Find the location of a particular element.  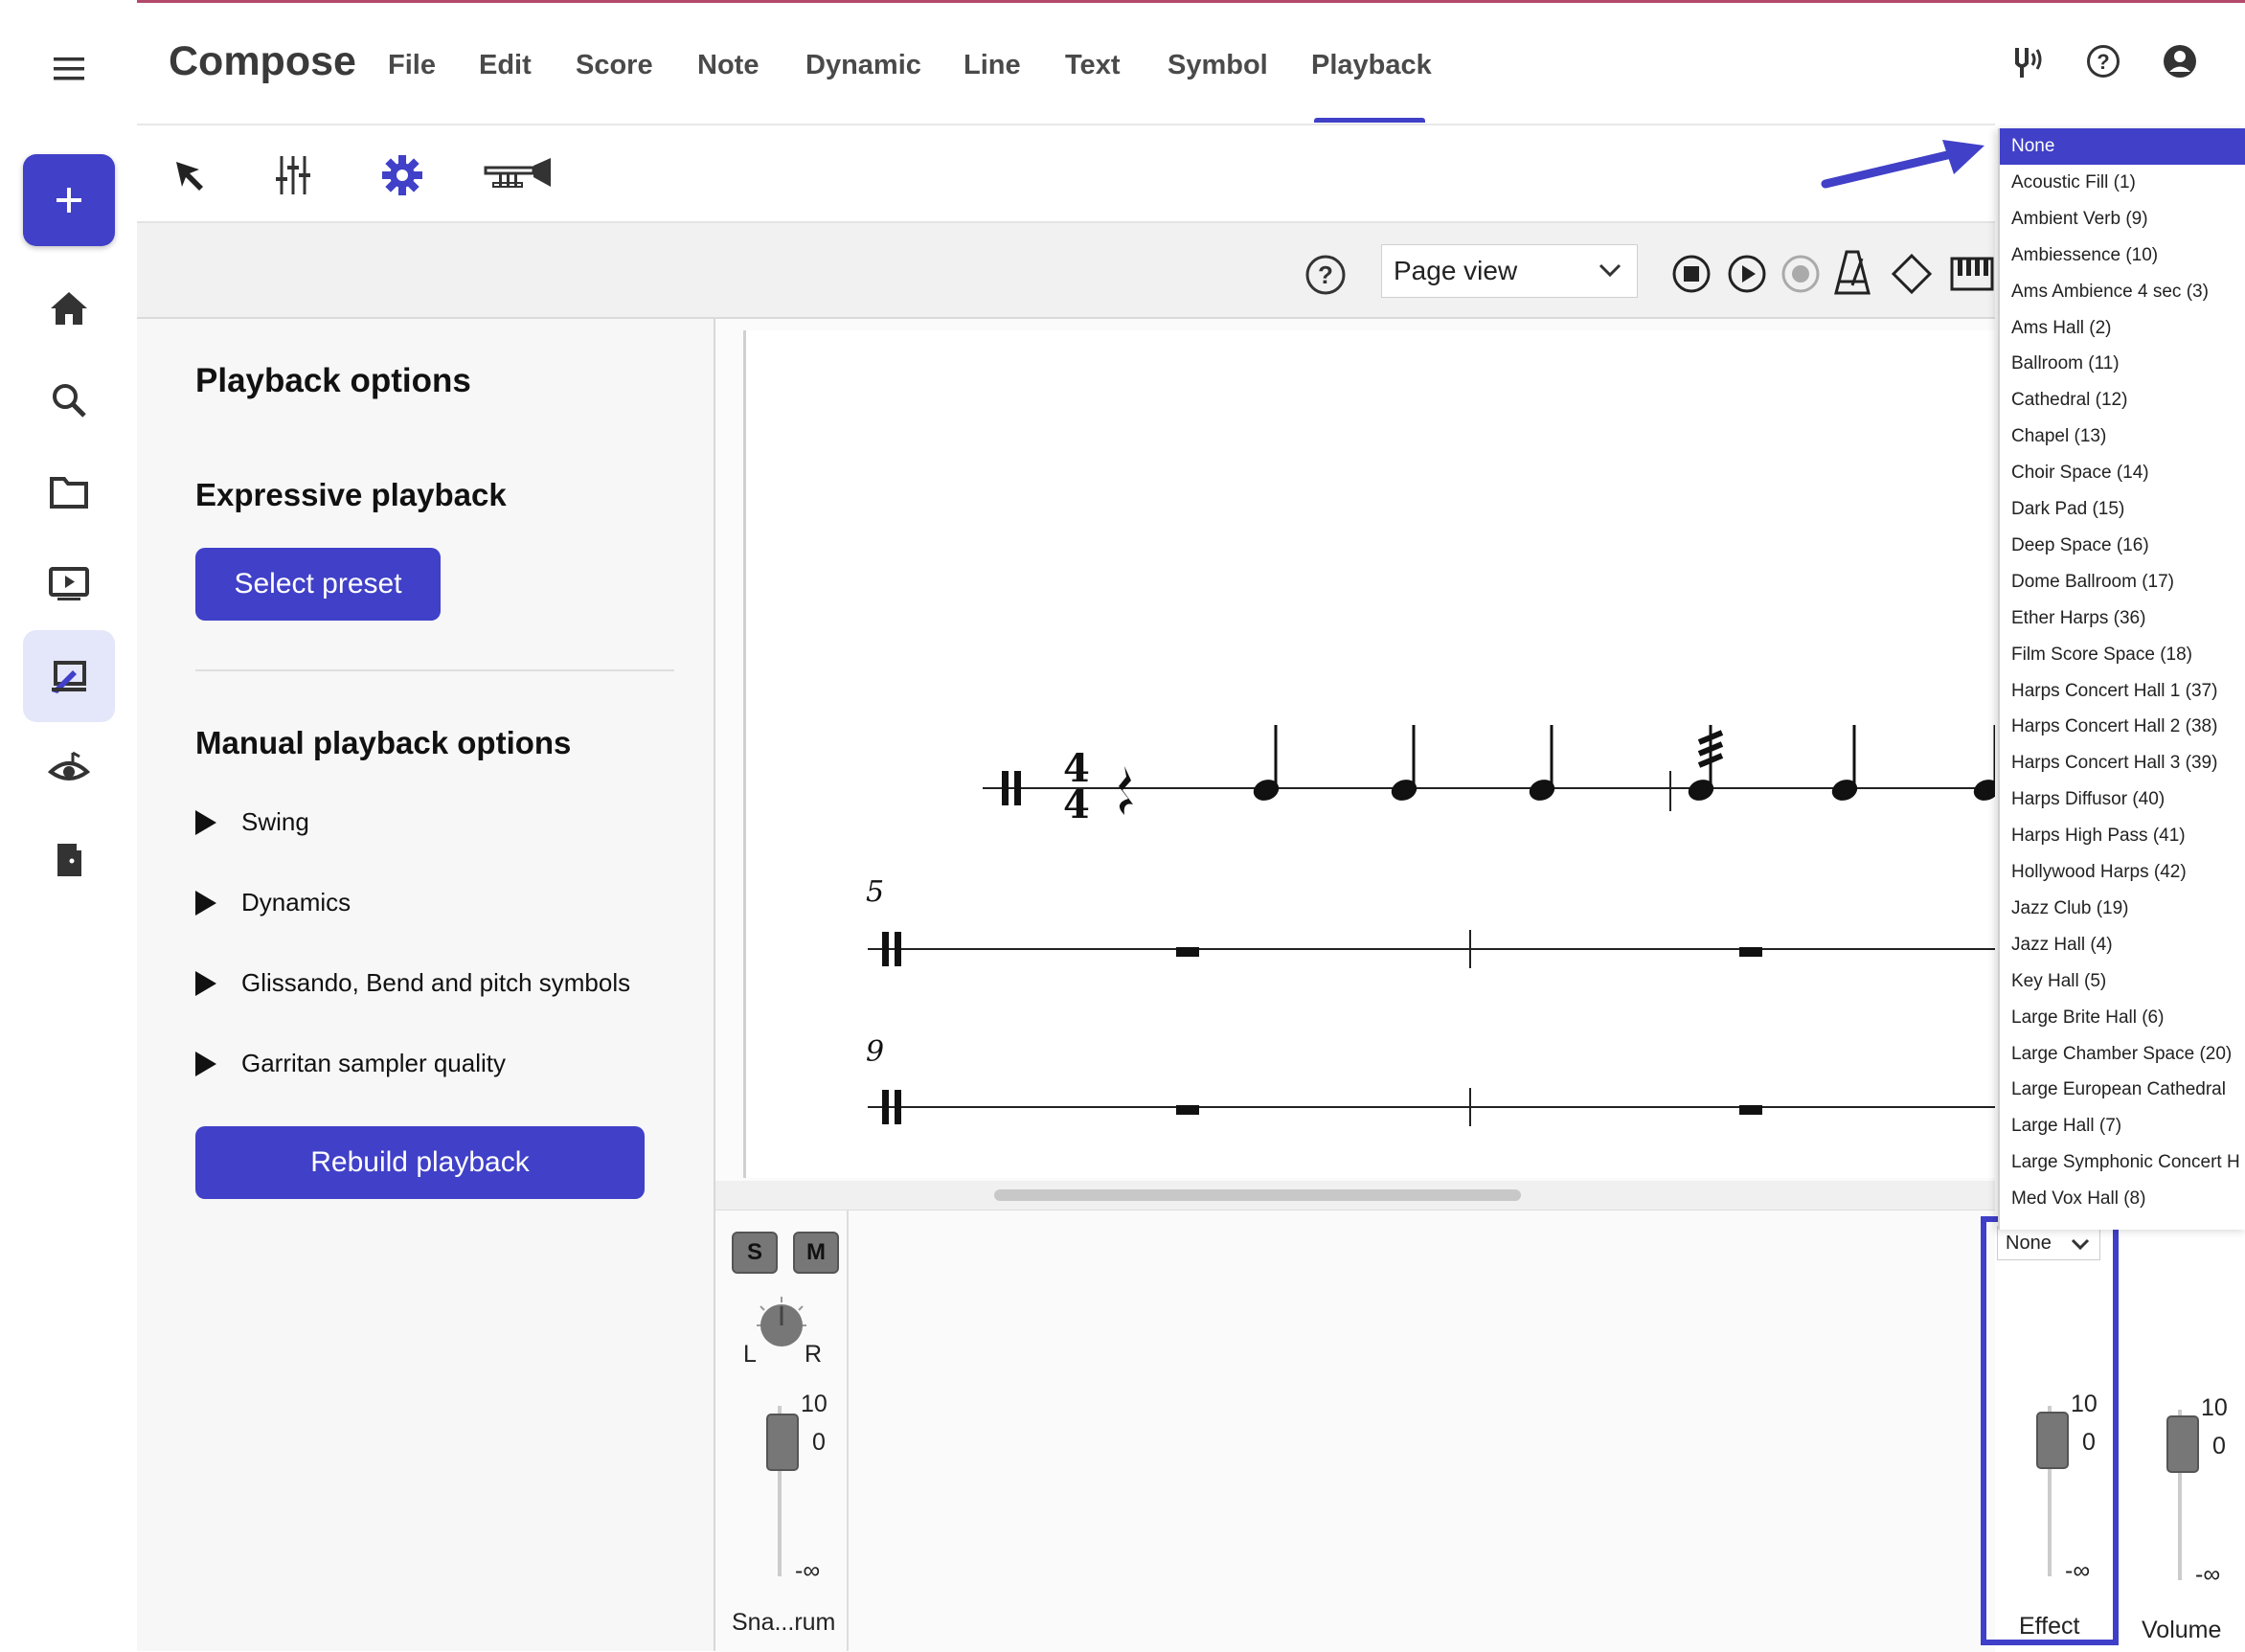

effect-select: None is located at coordinates (2048, 1243).